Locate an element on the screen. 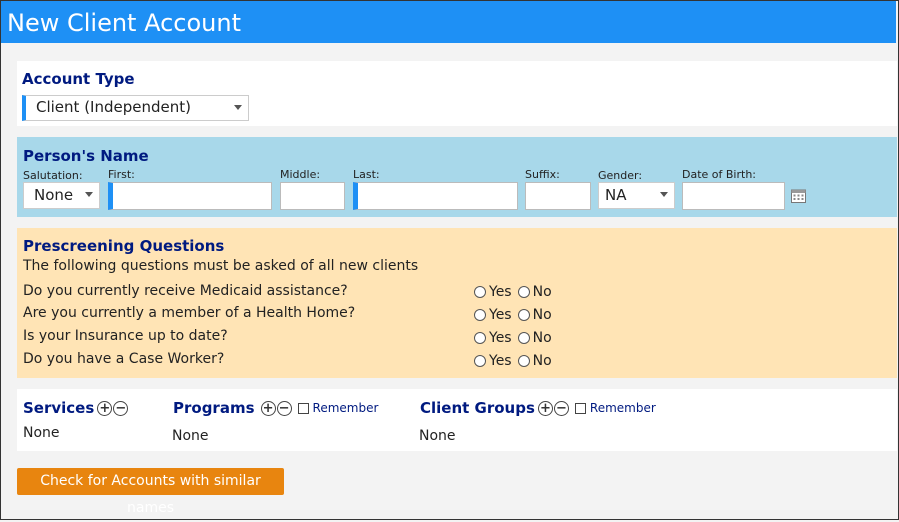 This screenshot has width=899, height=522. services-header: Services + − is located at coordinates (76, 408).